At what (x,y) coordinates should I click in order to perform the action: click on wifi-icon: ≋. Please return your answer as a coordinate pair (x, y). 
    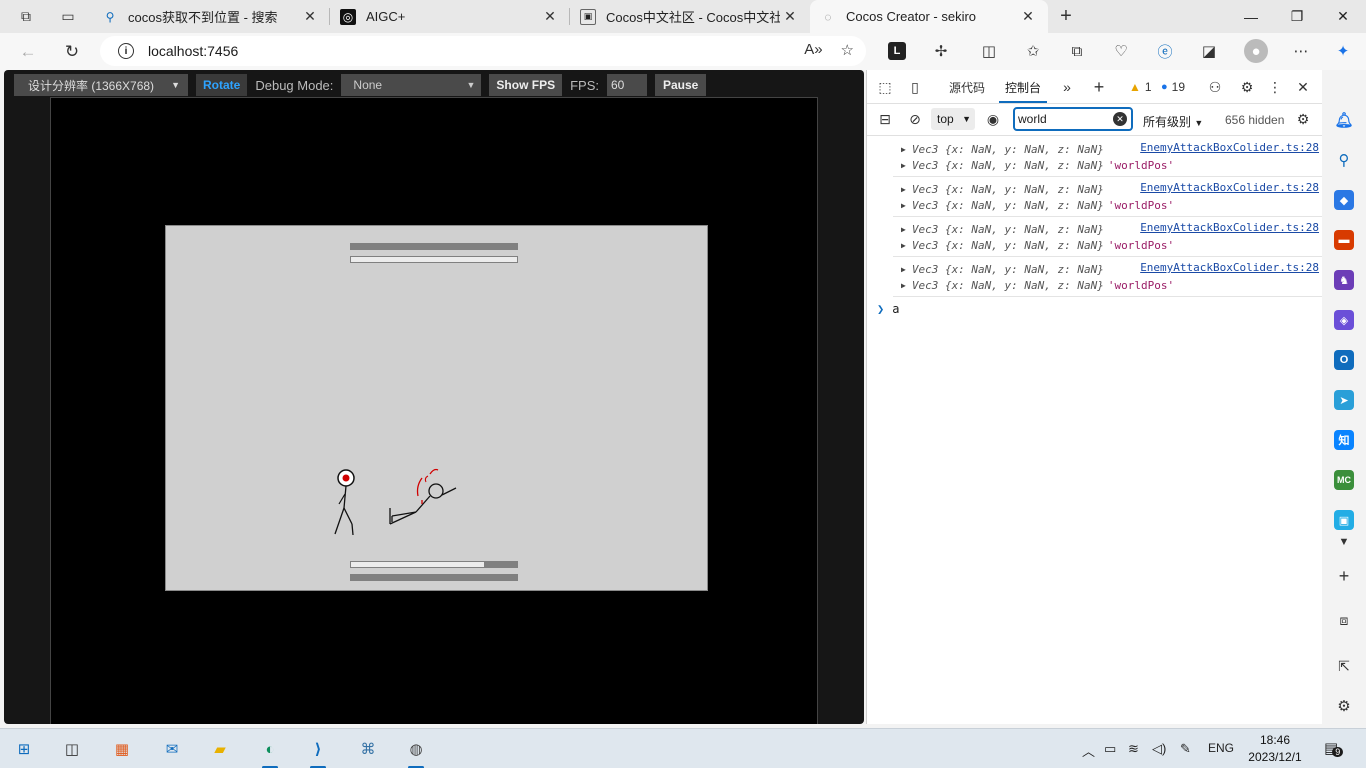
    Looking at the image, I should click on (1133, 749).